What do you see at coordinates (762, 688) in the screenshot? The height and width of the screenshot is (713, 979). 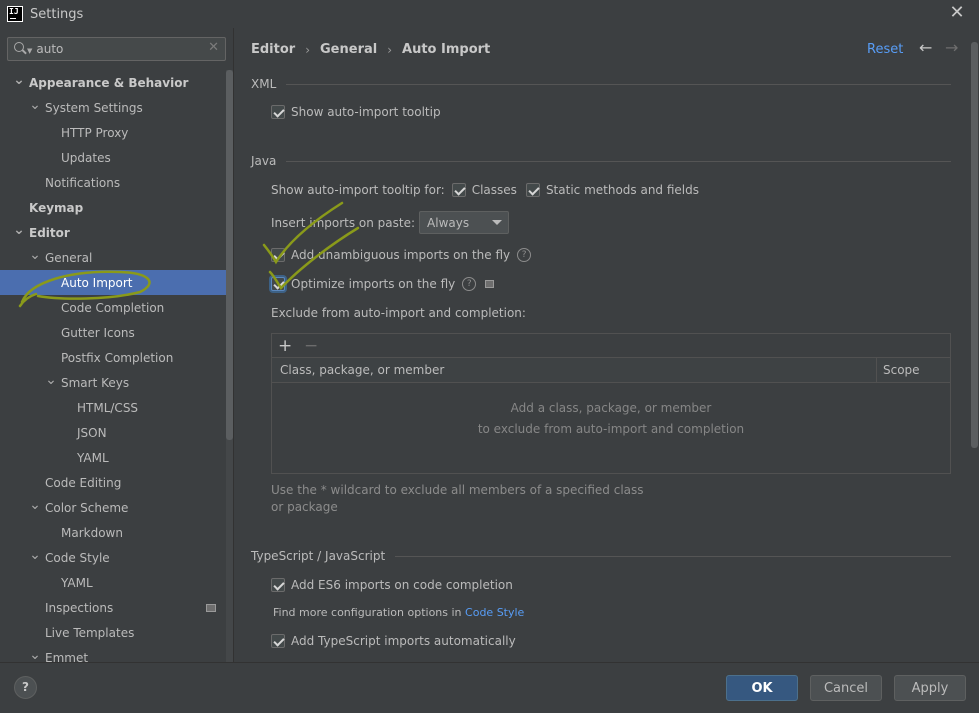 I see `ok-button: OK` at bounding box center [762, 688].